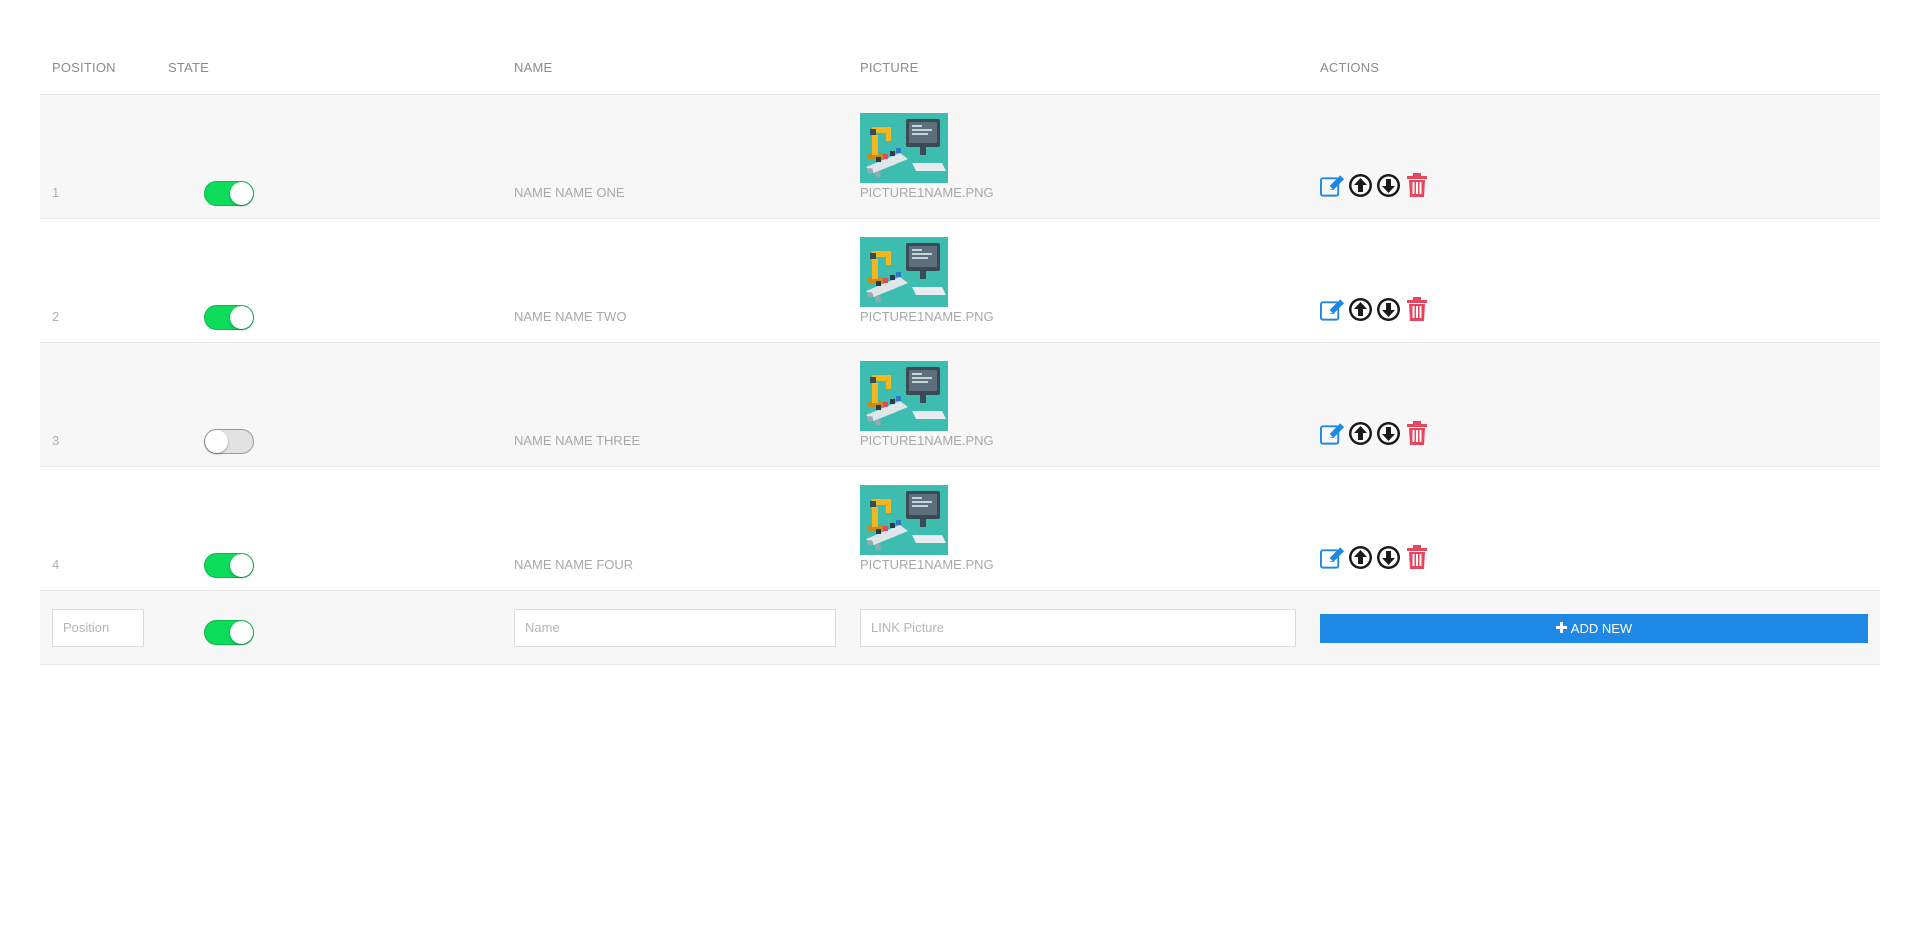 Image resolution: width=1920 pixels, height=937 pixels. What do you see at coordinates (675, 627) in the screenshot?
I see `name-input` at bounding box center [675, 627].